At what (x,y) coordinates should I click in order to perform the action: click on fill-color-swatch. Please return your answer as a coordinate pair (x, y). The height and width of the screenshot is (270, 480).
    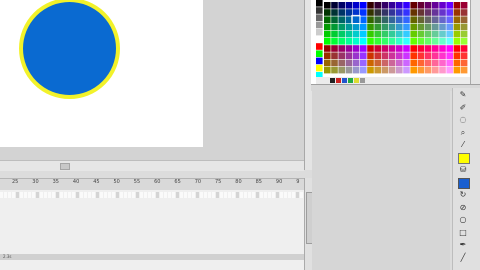
    Looking at the image, I should click on (464, 158).